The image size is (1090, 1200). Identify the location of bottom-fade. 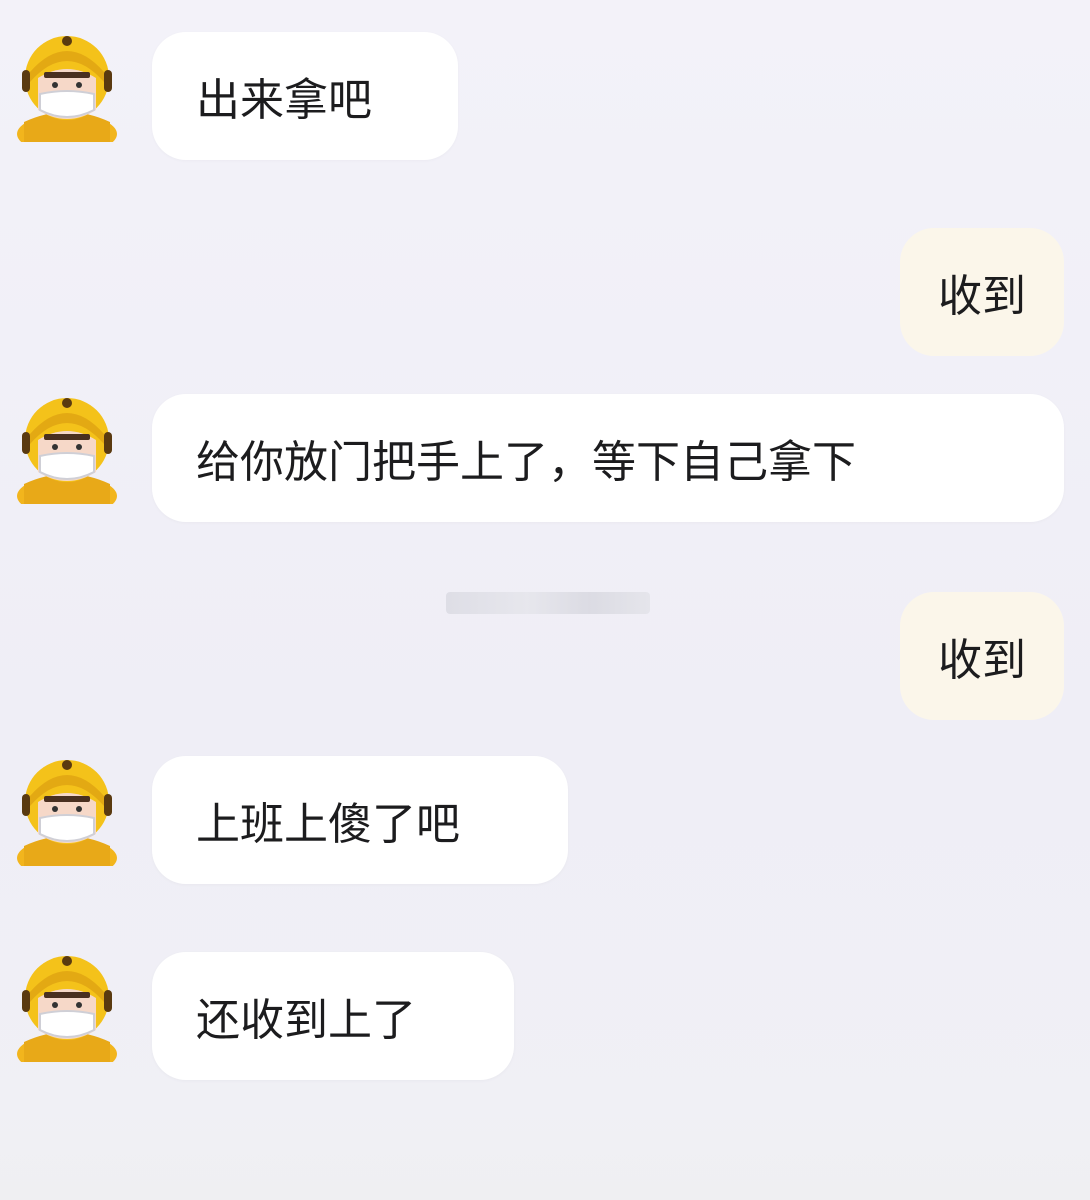
(545, 1155).